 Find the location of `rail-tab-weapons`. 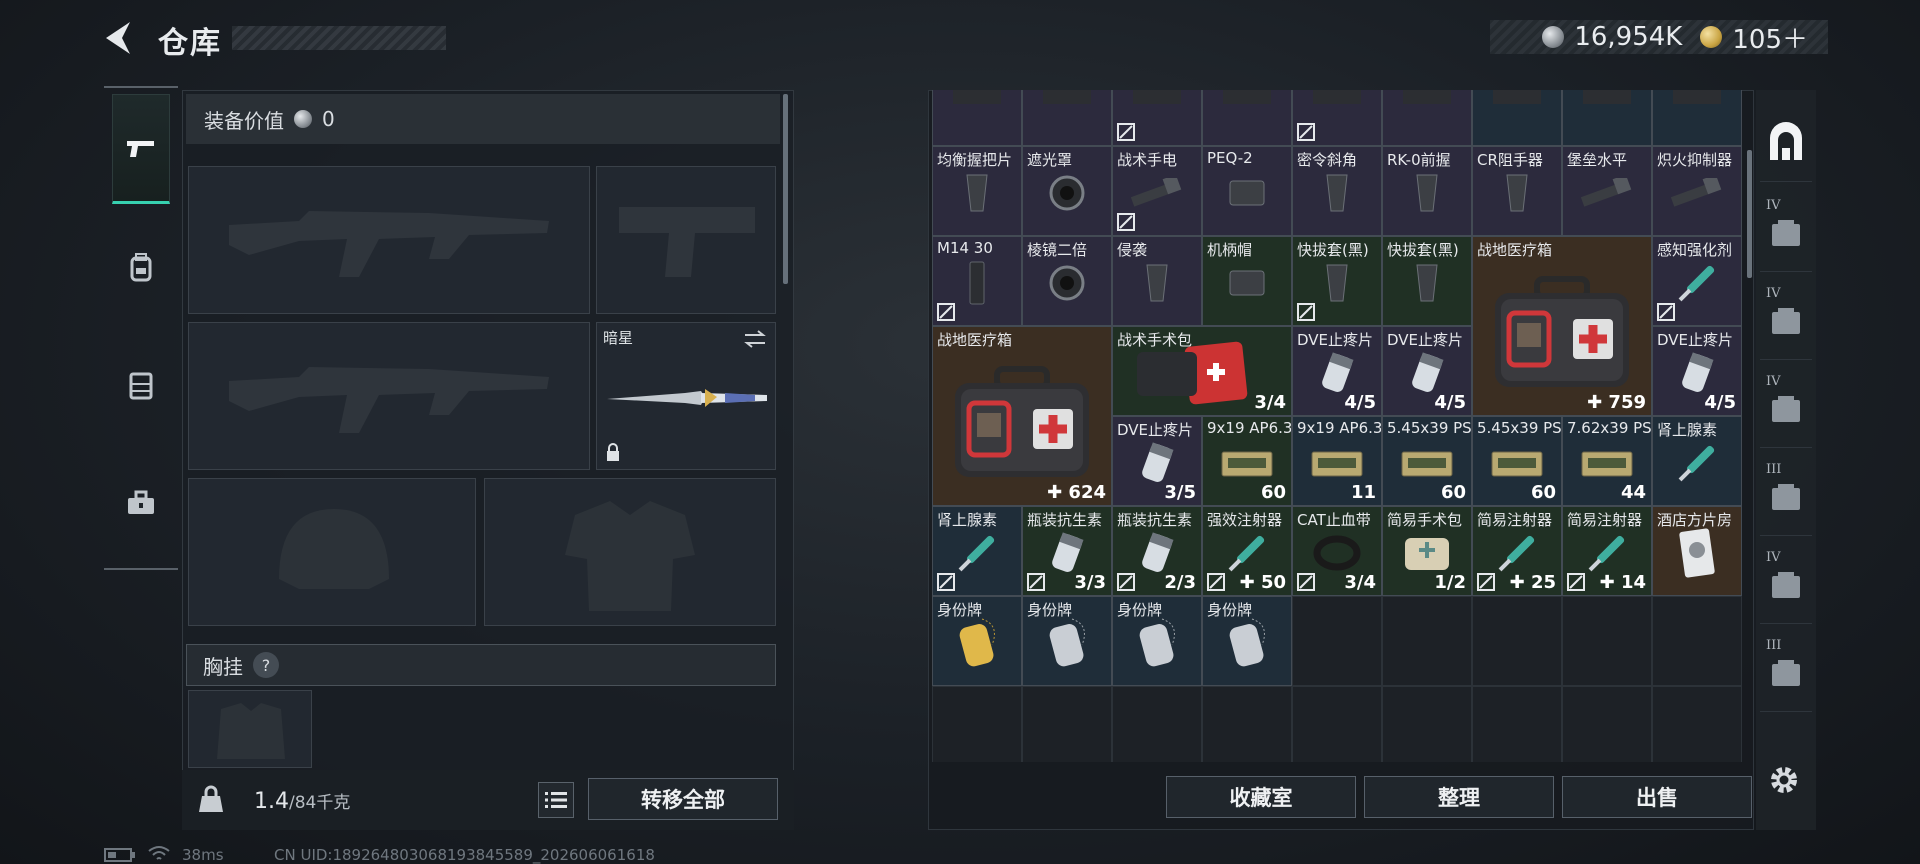

rail-tab-weapons is located at coordinates (141, 149).